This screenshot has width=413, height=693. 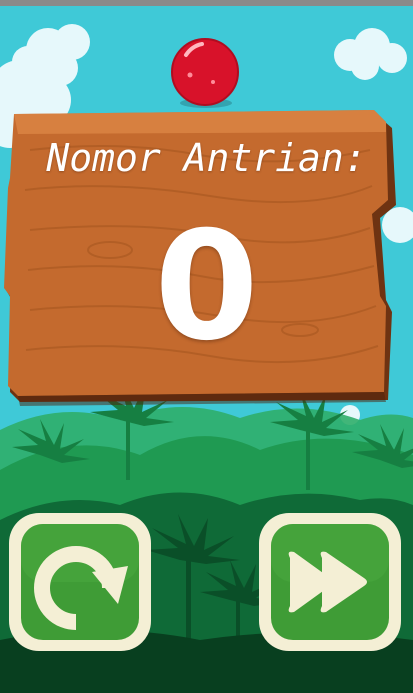 What do you see at coordinates (80, 582) in the screenshot?
I see `replay-button` at bounding box center [80, 582].